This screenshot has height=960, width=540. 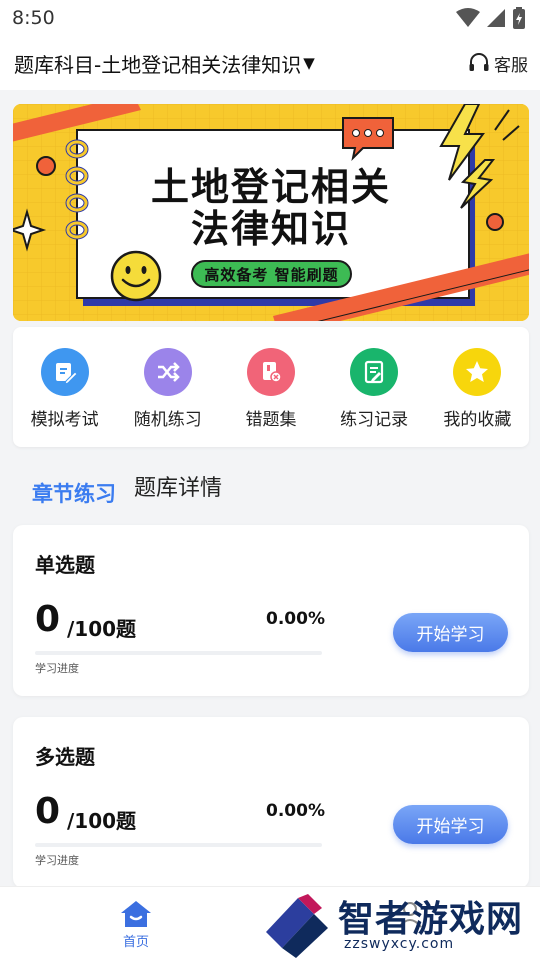 What do you see at coordinates (65, 757) in the screenshot?
I see `card-title: 多选题` at bounding box center [65, 757].